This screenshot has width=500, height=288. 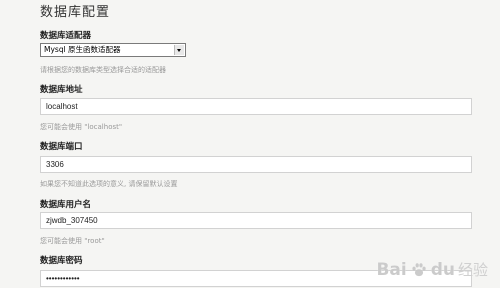 What do you see at coordinates (66, 36) in the screenshot?
I see `adapter-label: 数据库适配器` at bounding box center [66, 36].